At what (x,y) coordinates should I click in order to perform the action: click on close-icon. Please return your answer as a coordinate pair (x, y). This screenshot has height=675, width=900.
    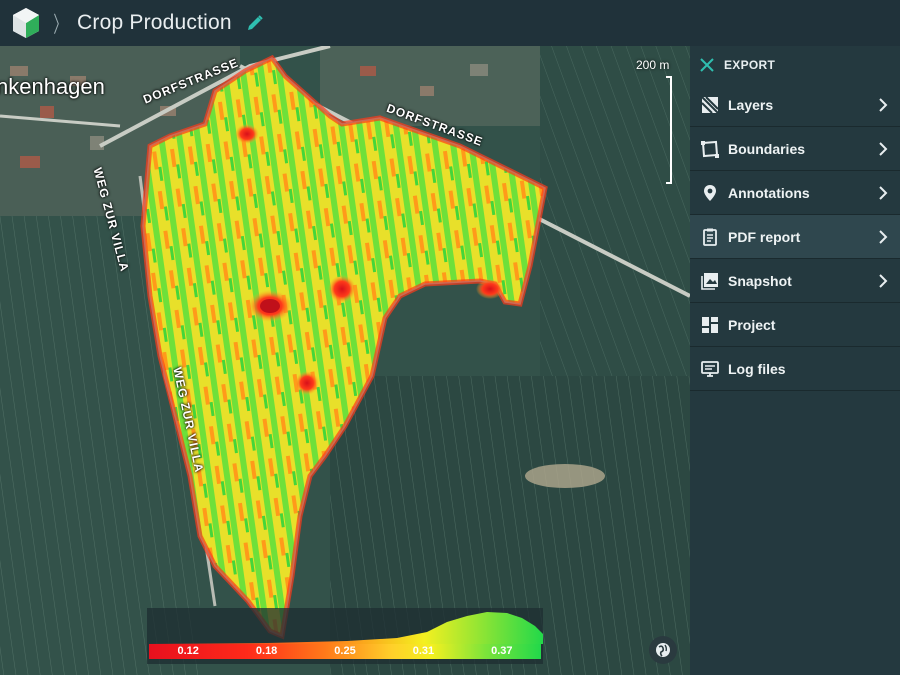
    Looking at the image, I should click on (707, 64).